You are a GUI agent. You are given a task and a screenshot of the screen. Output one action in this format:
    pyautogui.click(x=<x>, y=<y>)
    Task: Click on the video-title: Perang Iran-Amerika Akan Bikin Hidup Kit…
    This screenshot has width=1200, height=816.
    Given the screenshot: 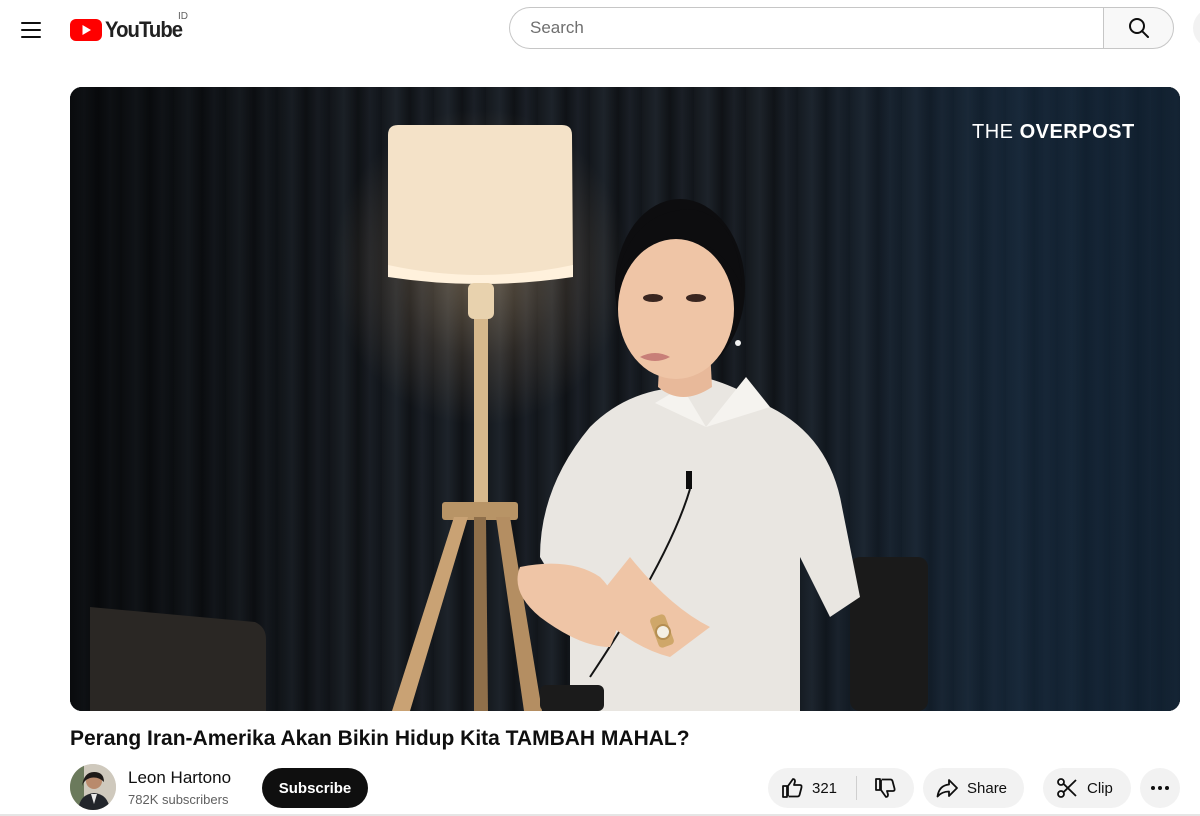 What is the action you would take?
    pyautogui.click(x=380, y=738)
    